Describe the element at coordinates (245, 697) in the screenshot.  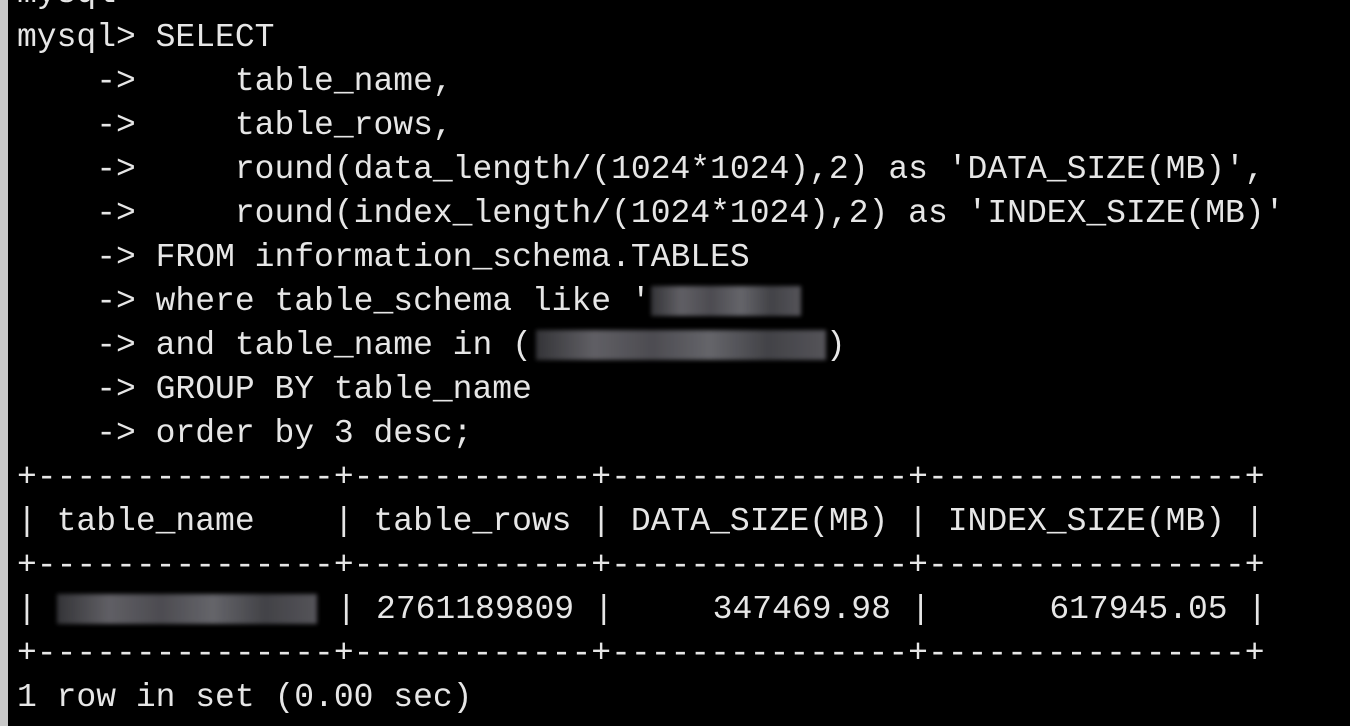
I see `result-summary: 1 row in set (0.00 sec)` at that location.